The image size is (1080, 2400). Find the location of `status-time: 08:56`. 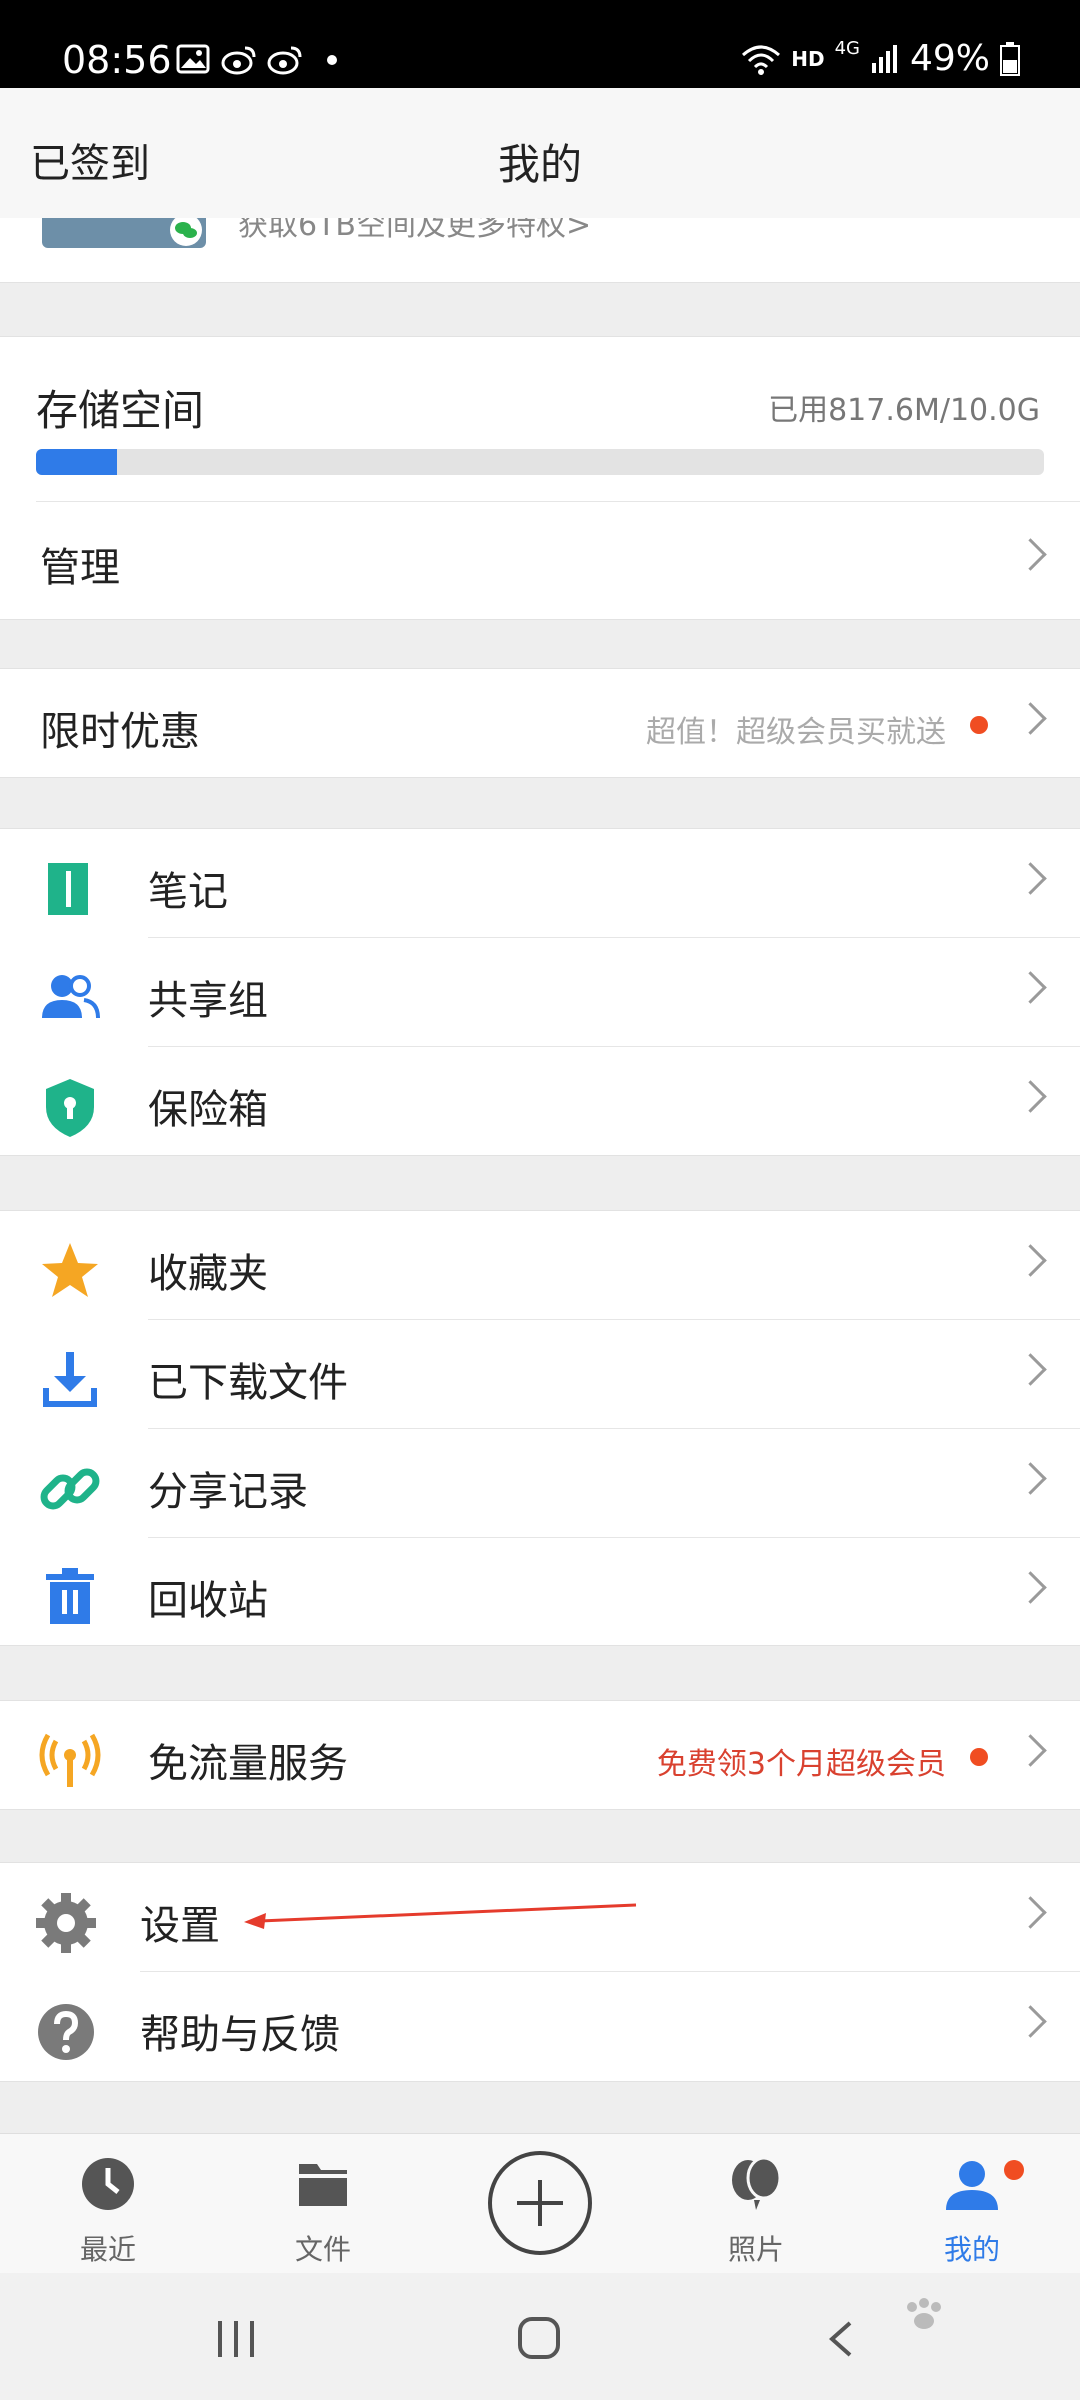

status-time: 08:56 is located at coordinates (117, 60).